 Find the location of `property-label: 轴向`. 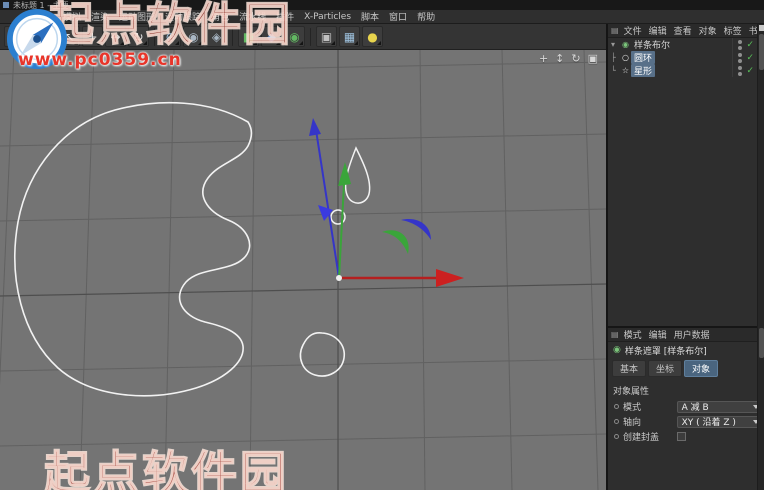

property-label: 轴向 is located at coordinates (632, 423).